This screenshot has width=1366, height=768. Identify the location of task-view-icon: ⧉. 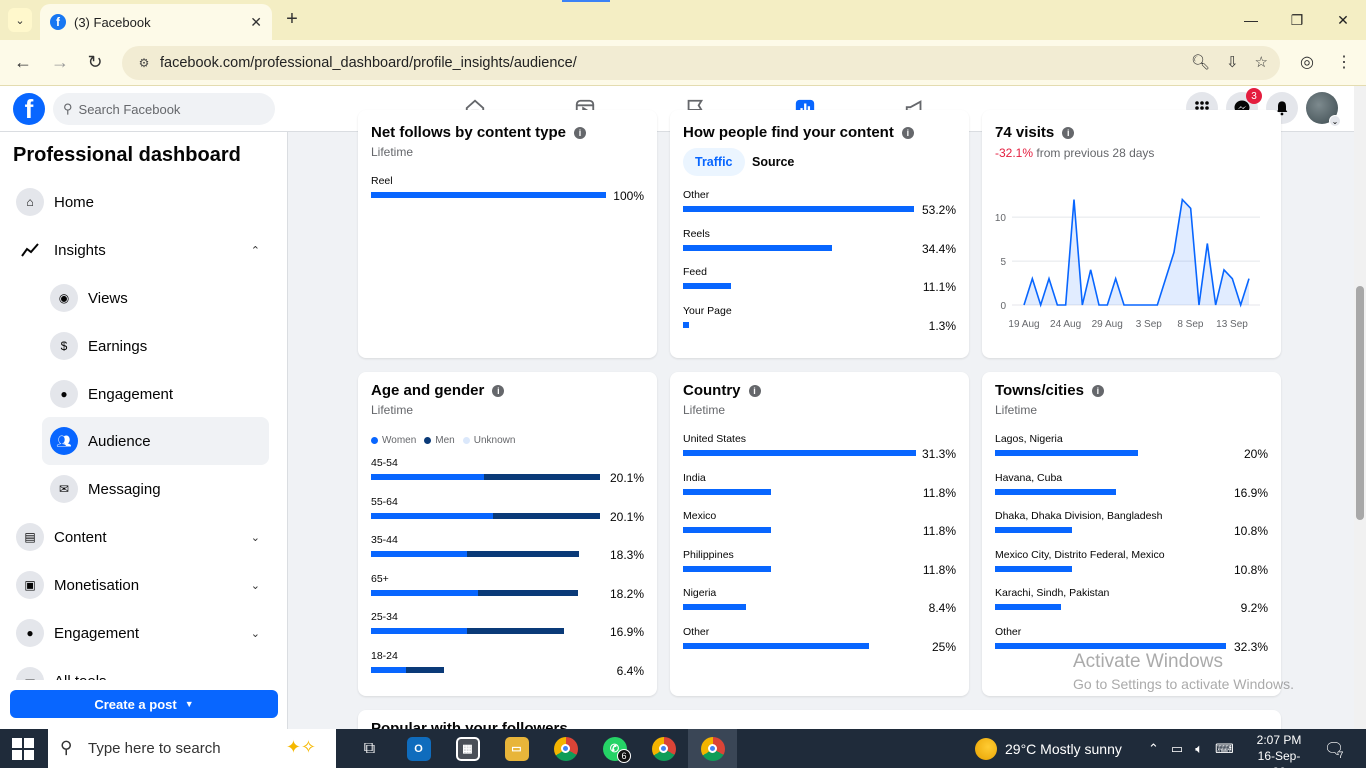
(369, 748).